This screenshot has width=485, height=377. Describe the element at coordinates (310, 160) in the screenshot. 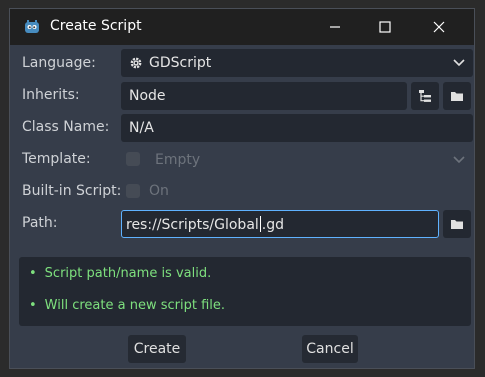

I see `template-select: Empty` at that location.